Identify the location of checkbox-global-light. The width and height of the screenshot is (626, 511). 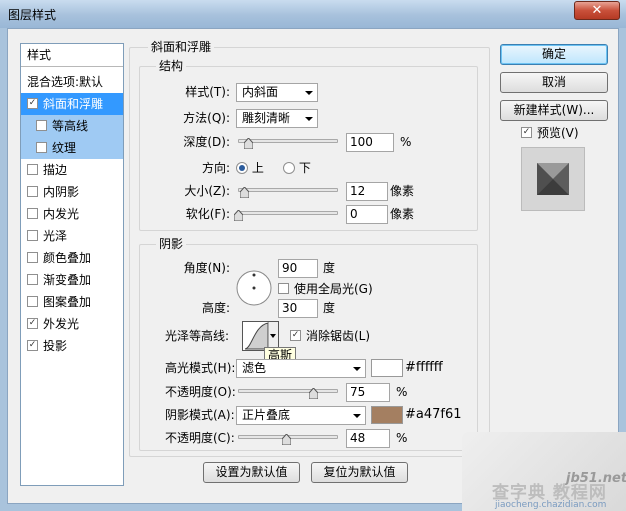
(283, 288).